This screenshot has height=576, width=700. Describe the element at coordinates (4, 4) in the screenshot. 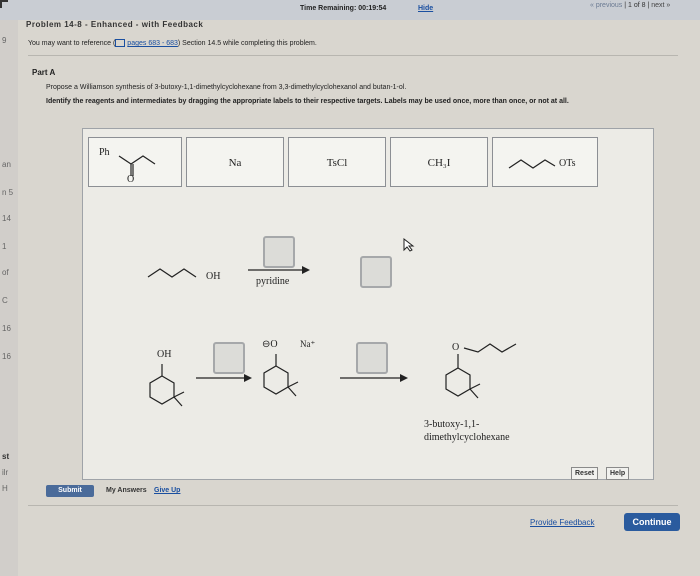

I see `window-corner` at that location.